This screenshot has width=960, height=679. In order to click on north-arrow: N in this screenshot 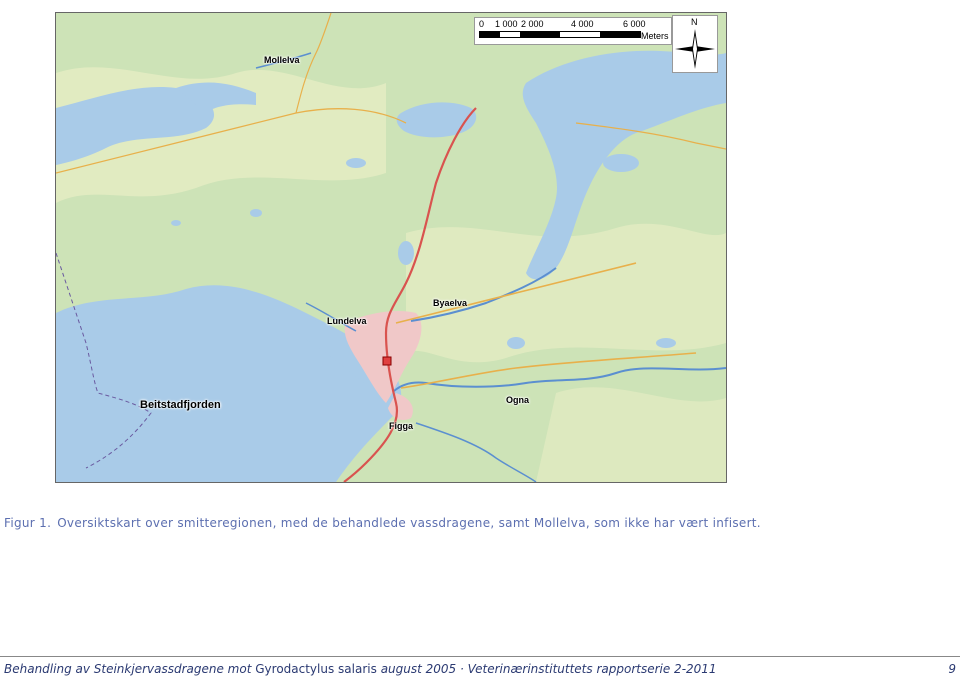, I will do `click(695, 44)`.